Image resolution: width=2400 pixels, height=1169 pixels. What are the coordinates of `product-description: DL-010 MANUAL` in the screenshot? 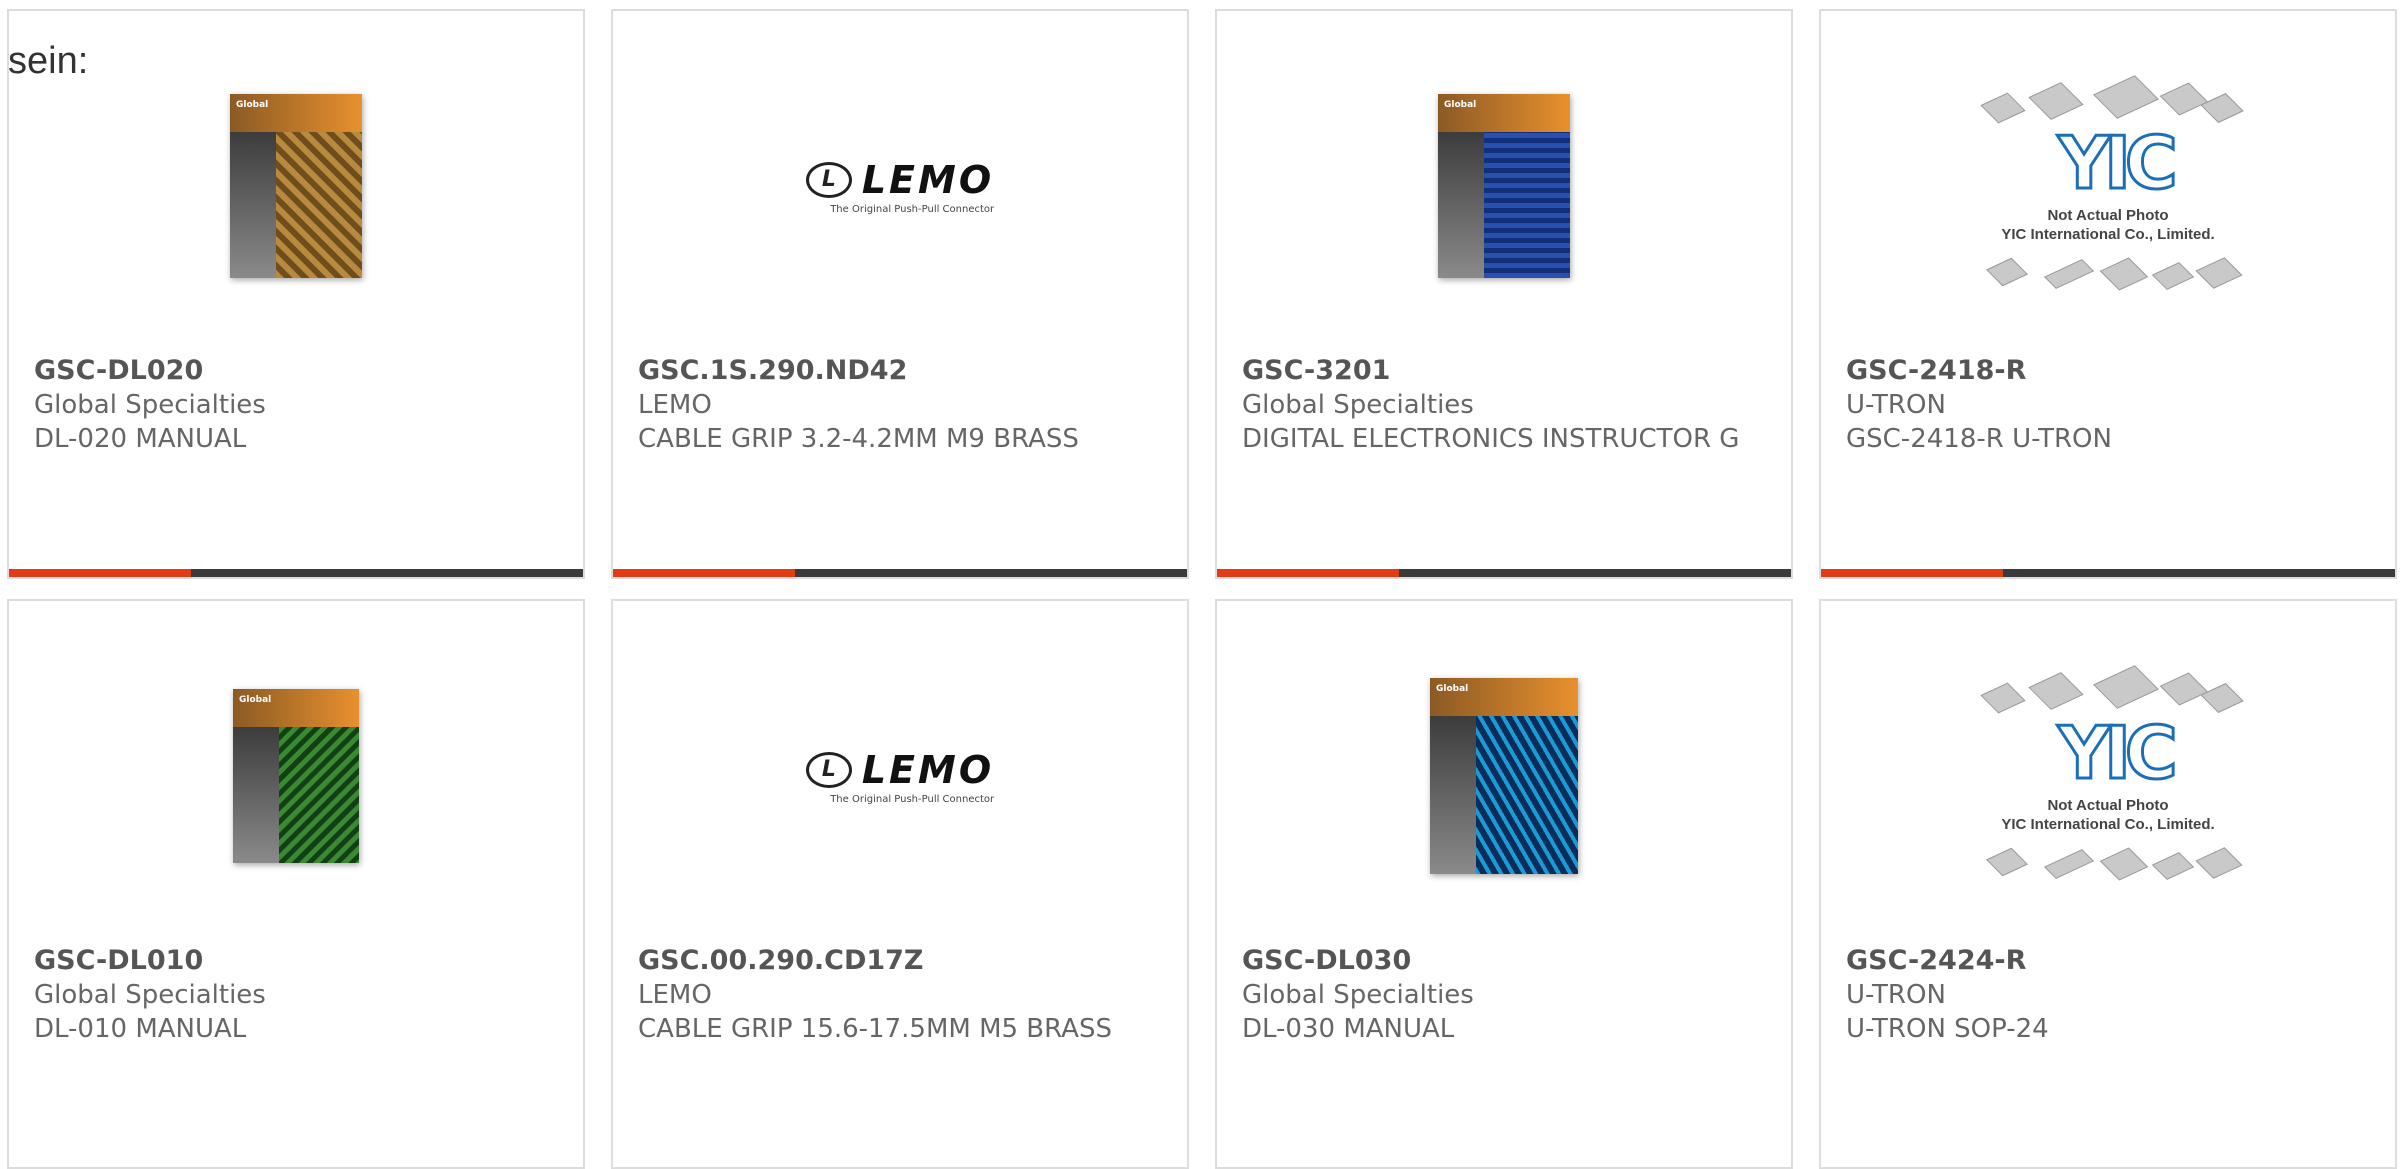 It's located at (140, 1029).